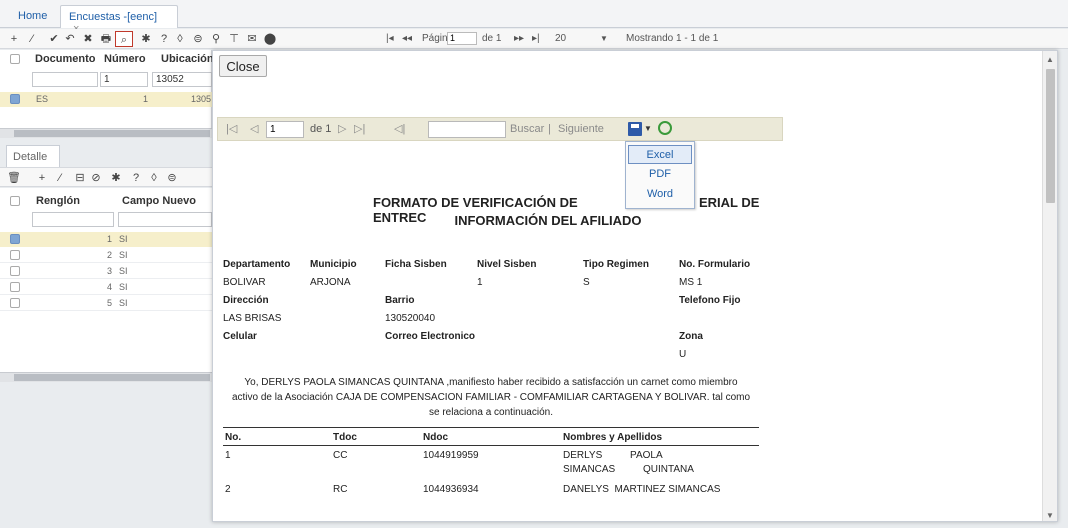 This screenshot has width=1068, height=528. What do you see at coordinates (70, 39) in the screenshot?
I see `undo-icon: ↶` at bounding box center [70, 39].